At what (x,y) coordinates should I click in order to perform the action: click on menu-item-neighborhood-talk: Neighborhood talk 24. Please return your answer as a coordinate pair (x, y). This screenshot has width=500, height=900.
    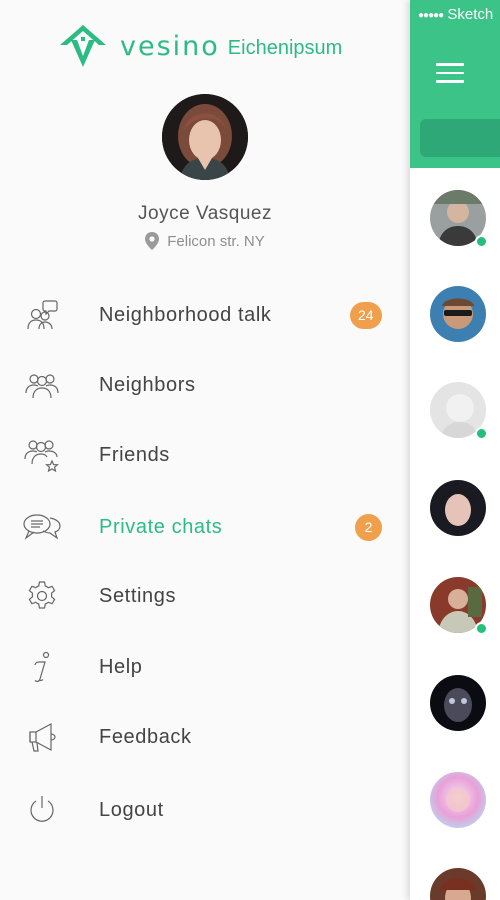
    Looking at the image, I should click on (205, 315).